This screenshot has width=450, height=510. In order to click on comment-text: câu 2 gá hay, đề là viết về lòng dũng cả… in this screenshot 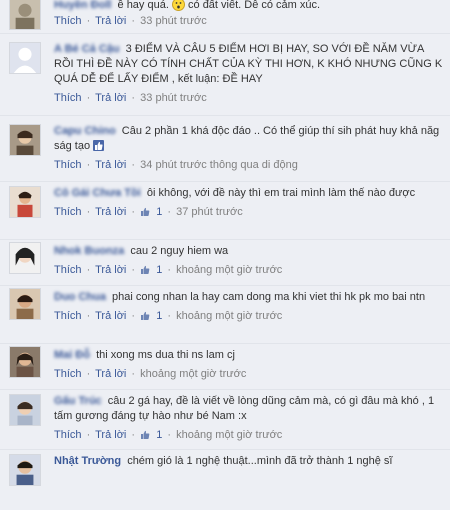, I will do `click(244, 408)`.